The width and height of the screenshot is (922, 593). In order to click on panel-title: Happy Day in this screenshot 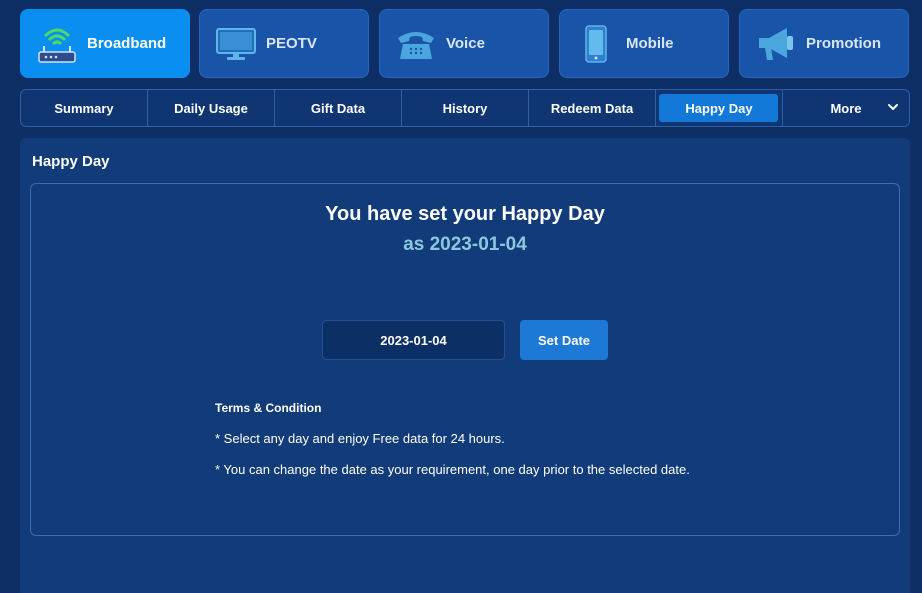, I will do `click(71, 161)`.